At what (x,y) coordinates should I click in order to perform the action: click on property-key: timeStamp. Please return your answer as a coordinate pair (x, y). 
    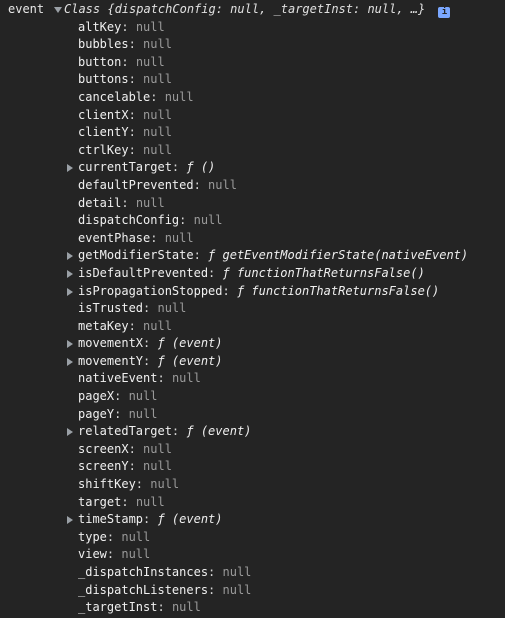
    Looking at the image, I should click on (111, 519).